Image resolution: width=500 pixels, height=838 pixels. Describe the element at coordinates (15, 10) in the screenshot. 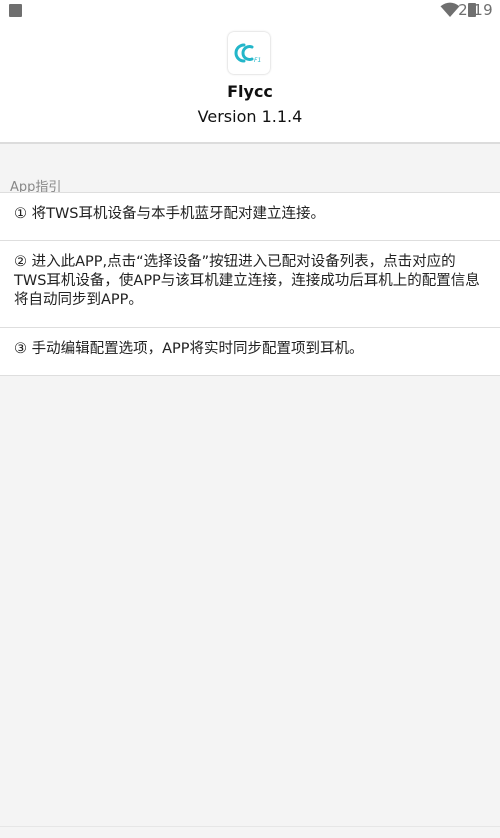

I see `notification-square-icon` at that location.